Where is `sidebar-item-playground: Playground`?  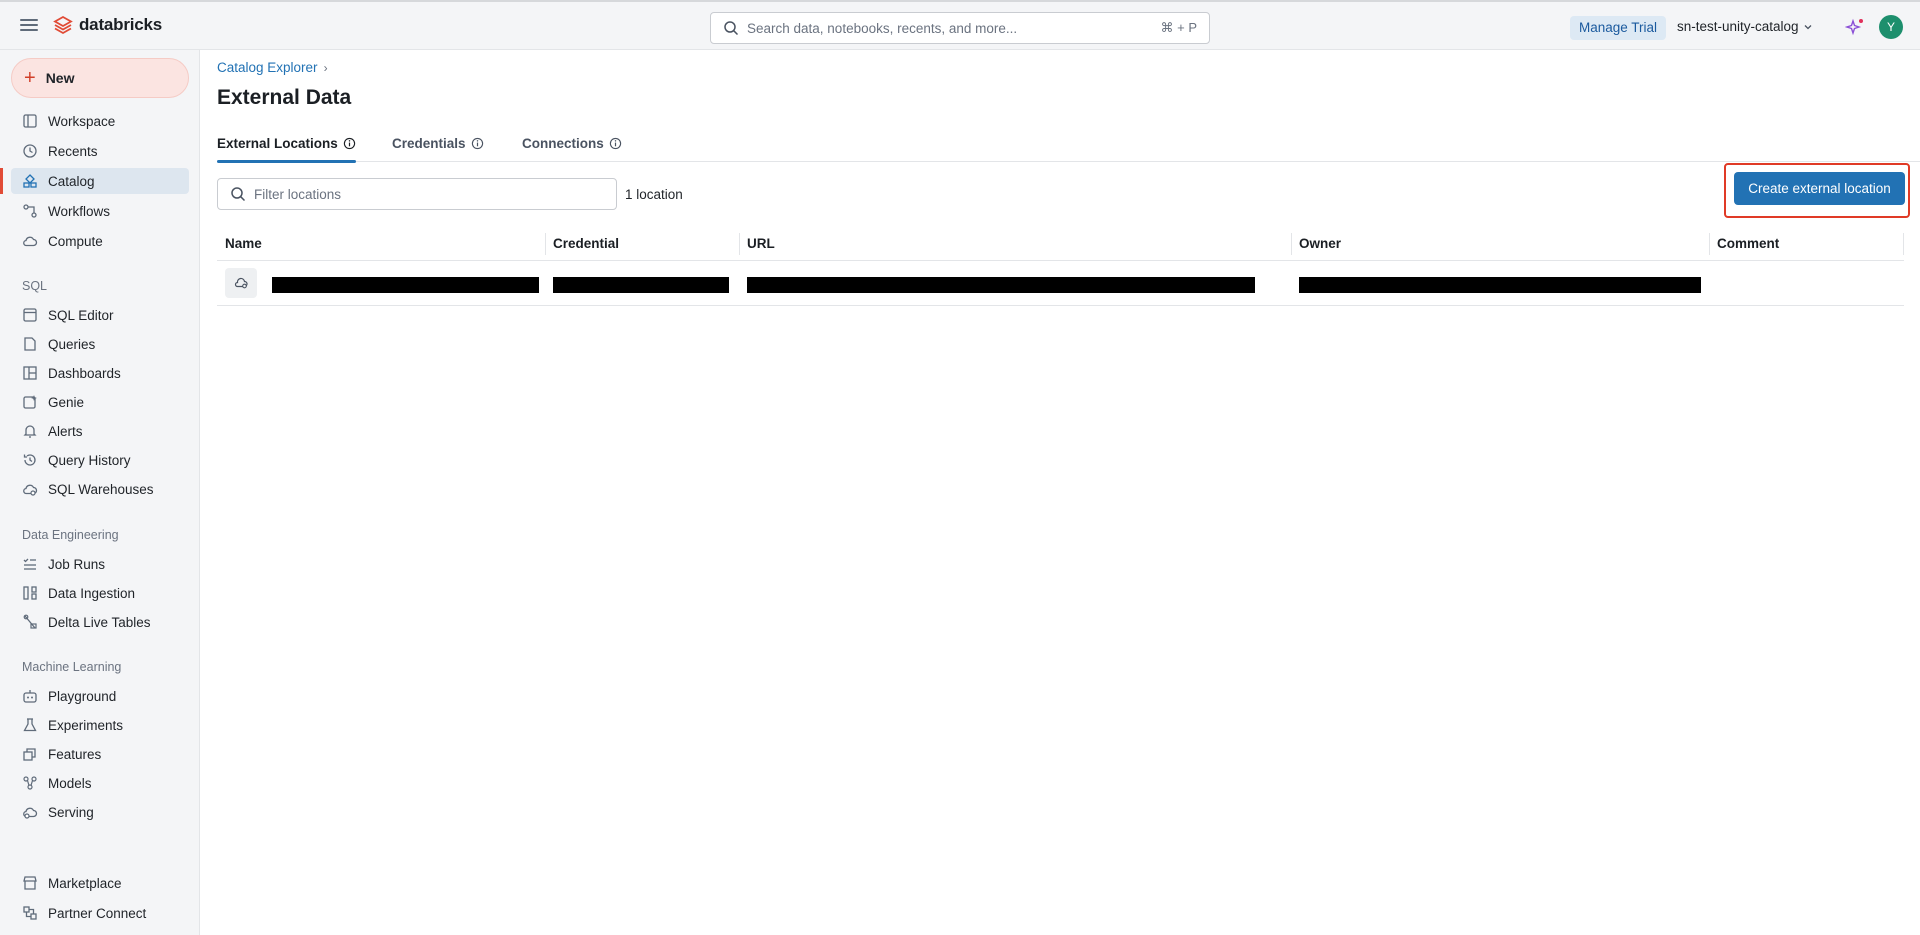
sidebar-item-playground: Playground is located at coordinates (100, 696).